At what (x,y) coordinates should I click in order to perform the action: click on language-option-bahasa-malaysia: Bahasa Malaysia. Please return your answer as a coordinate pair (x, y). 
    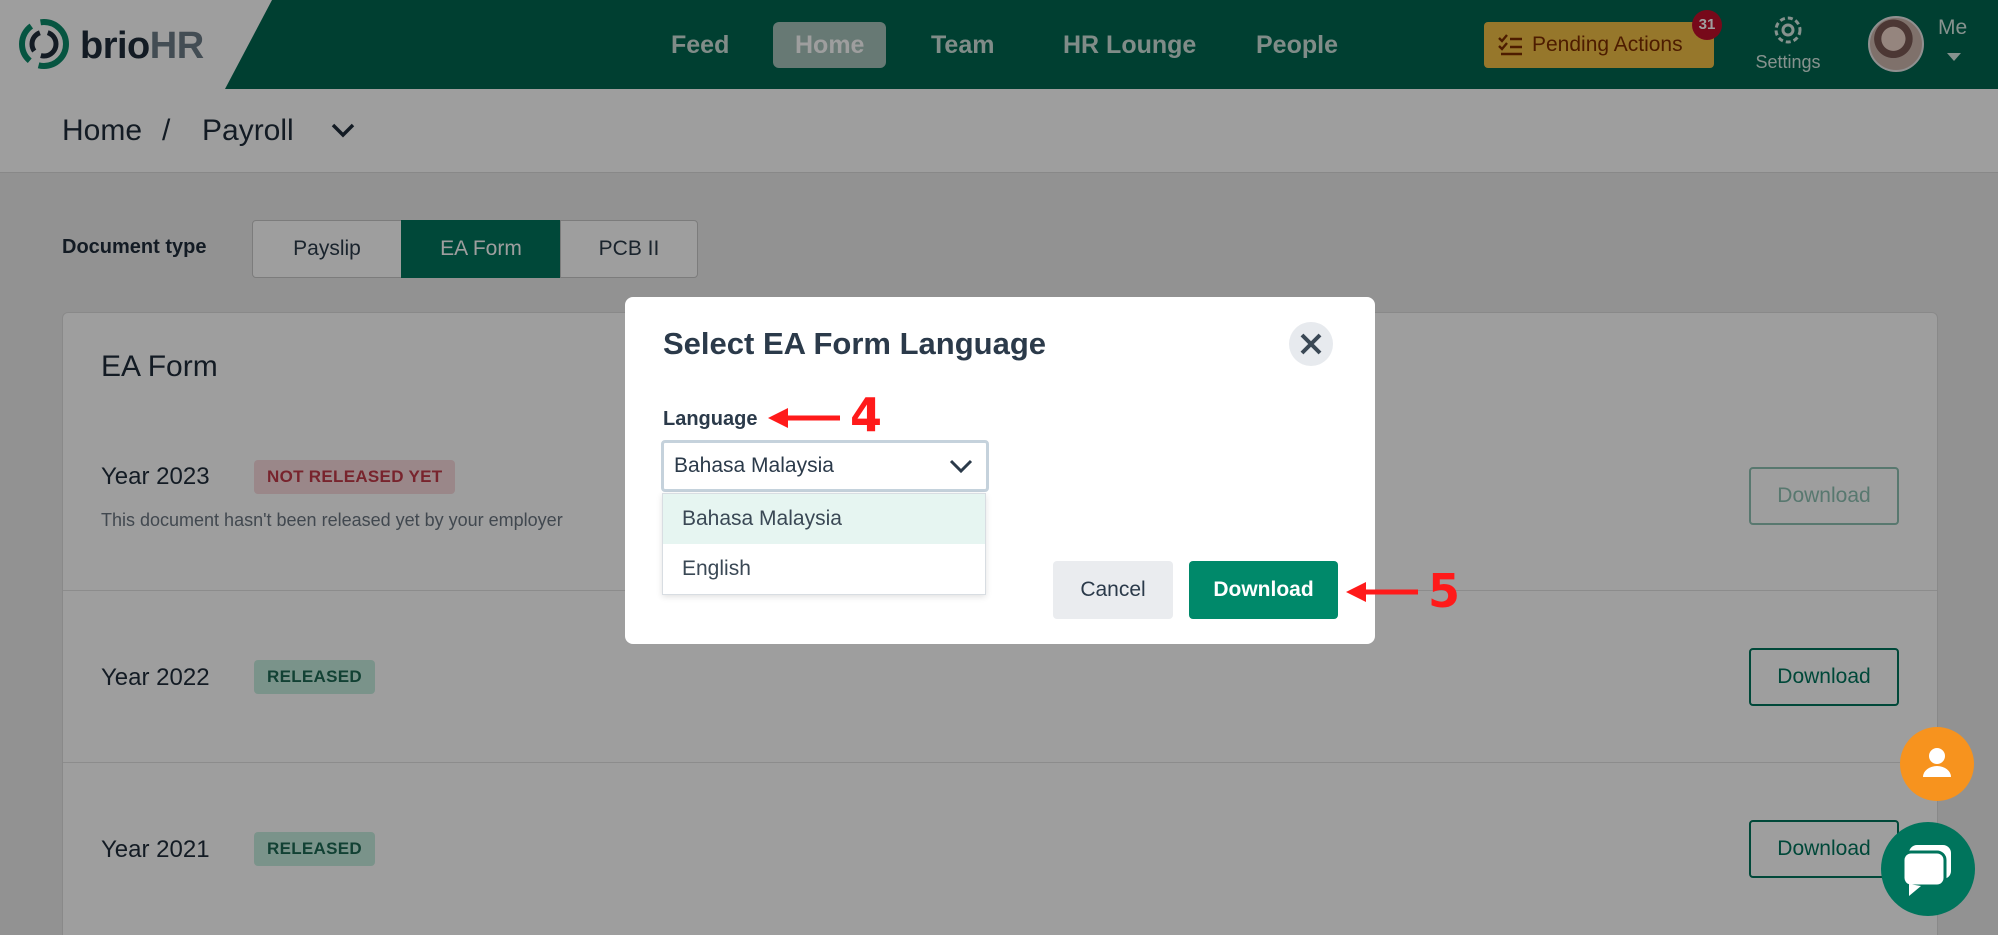
    Looking at the image, I should click on (824, 519).